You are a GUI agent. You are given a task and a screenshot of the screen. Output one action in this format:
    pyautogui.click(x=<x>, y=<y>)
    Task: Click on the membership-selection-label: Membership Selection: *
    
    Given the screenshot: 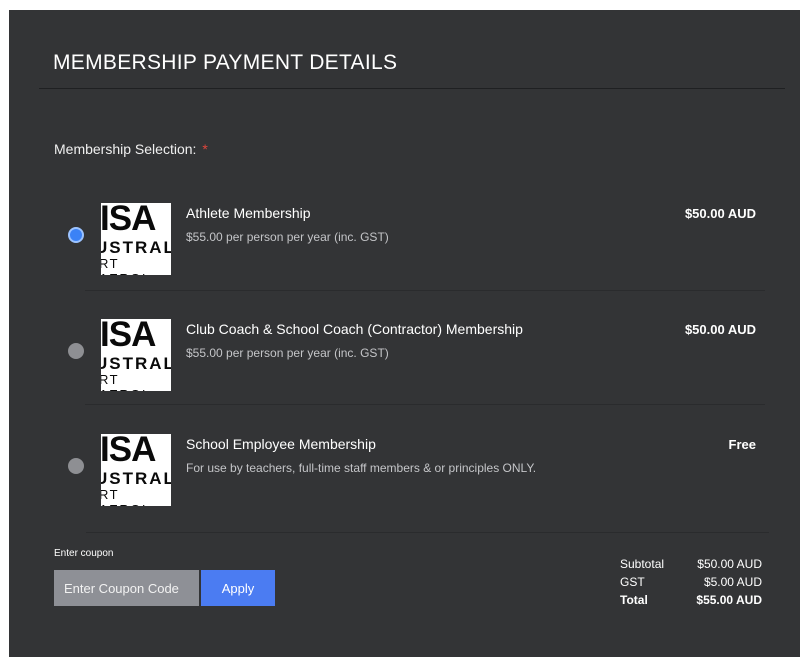 What is the action you would take?
    pyautogui.click(x=131, y=149)
    